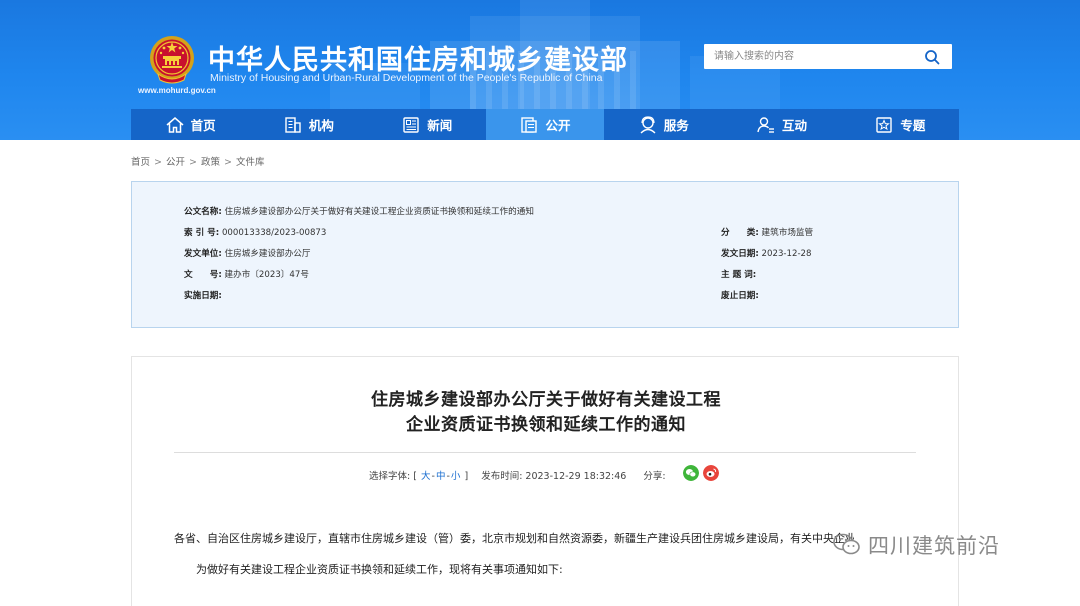  Describe the element at coordinates (654, 476) in the screenshot. I see `share-label: 分享:` at that location.